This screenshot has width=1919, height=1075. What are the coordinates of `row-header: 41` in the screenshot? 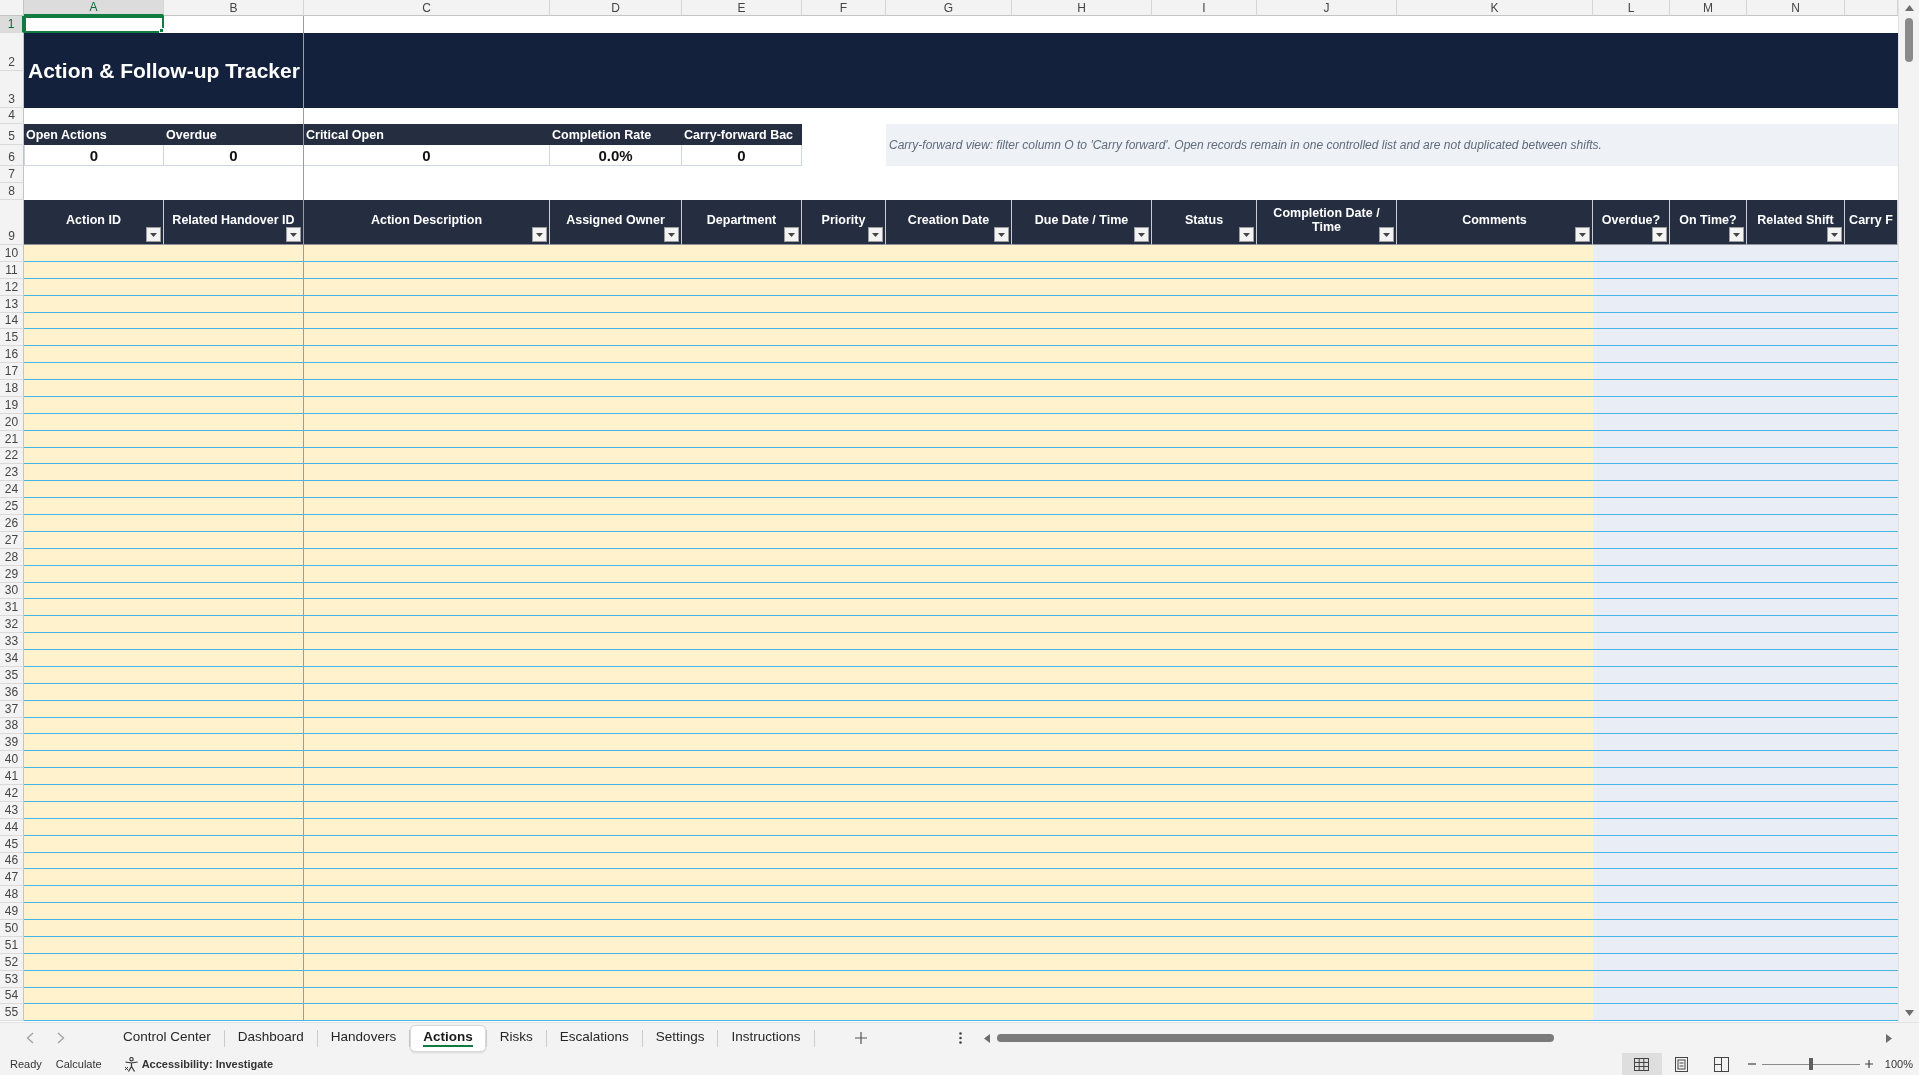 It's located at (12, 776).